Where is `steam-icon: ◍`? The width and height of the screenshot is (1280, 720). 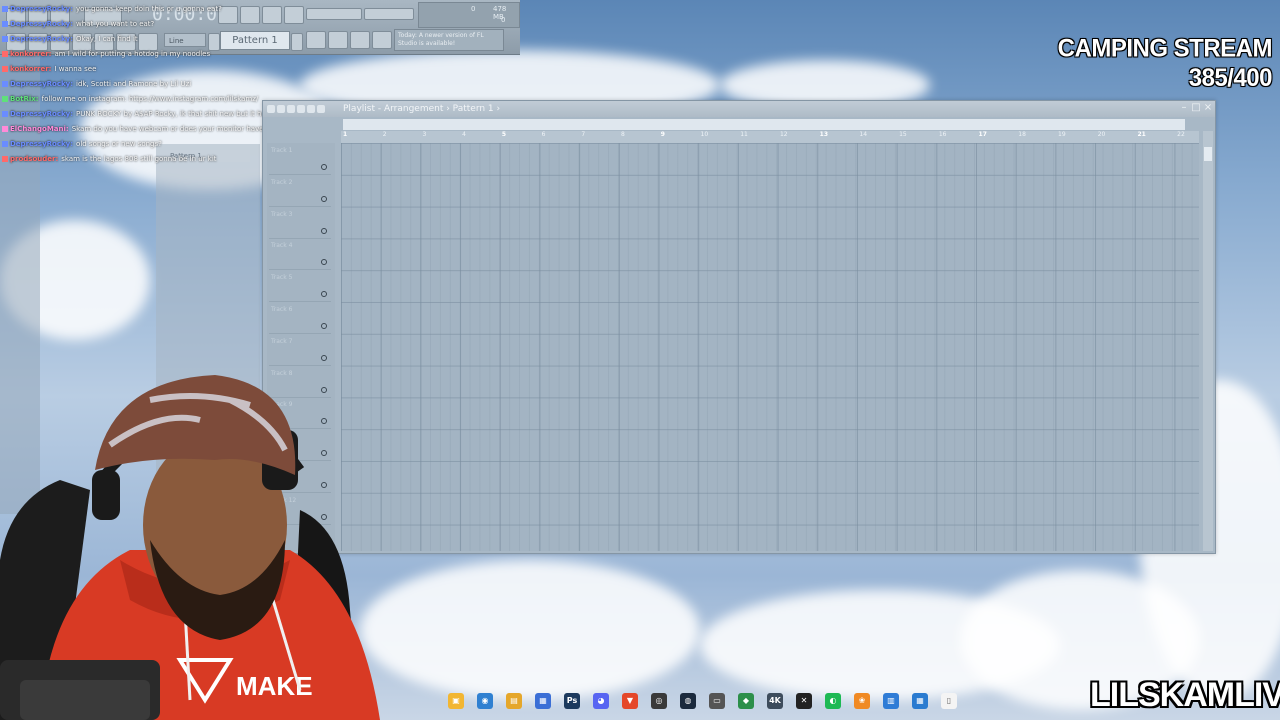 steam-icon: ◍ is located at coordinates (688, 701).